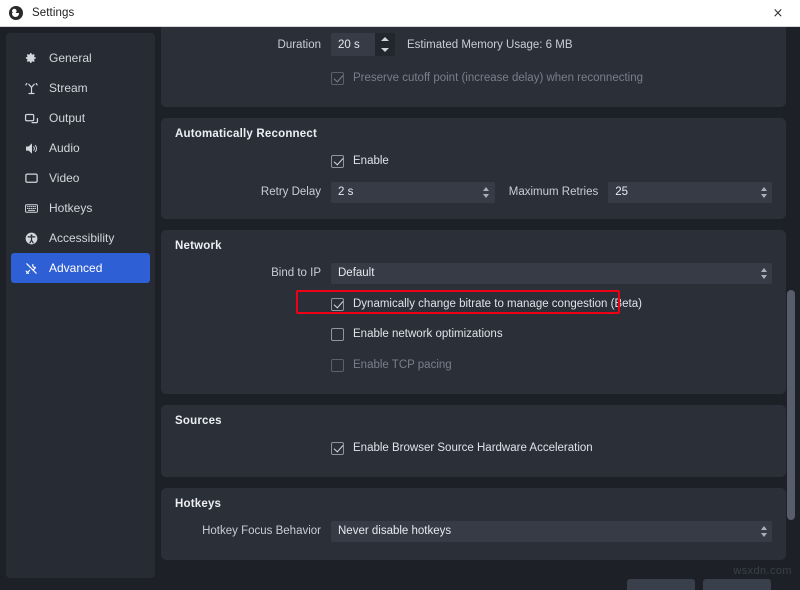  I want to click on display-icon, so click(31, 178).